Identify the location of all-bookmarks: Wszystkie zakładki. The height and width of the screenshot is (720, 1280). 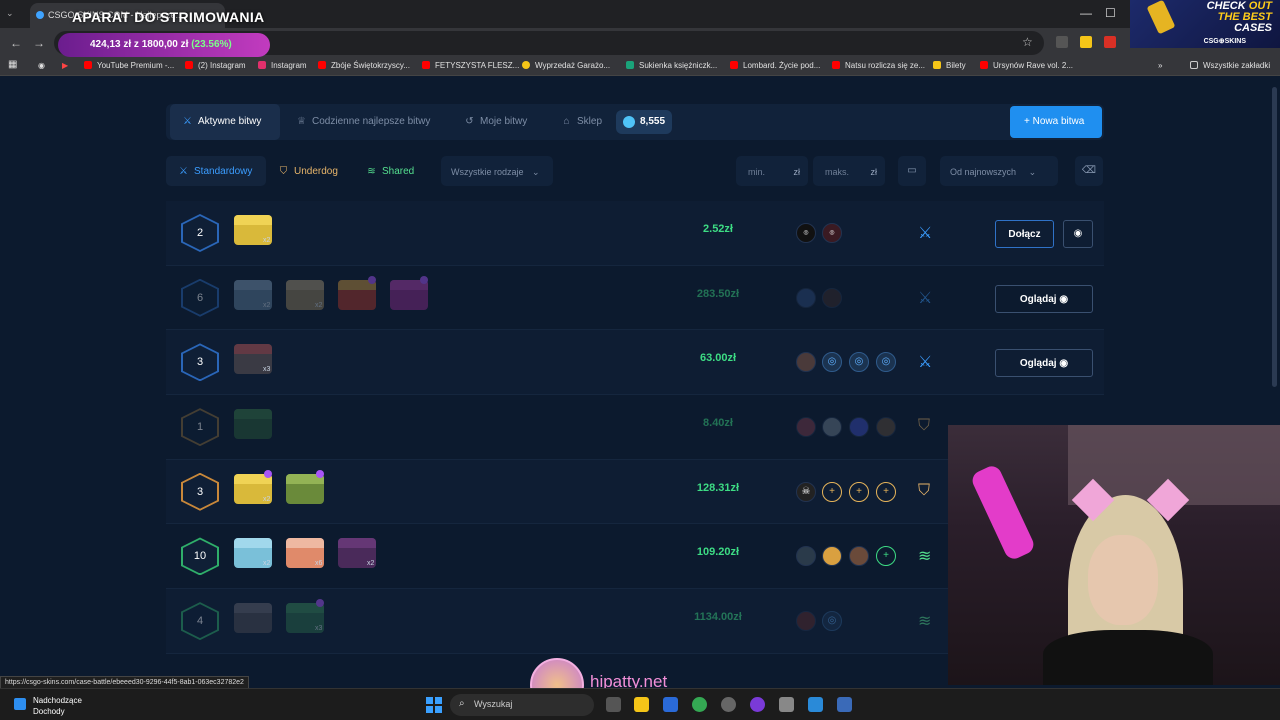
(1230, 65).